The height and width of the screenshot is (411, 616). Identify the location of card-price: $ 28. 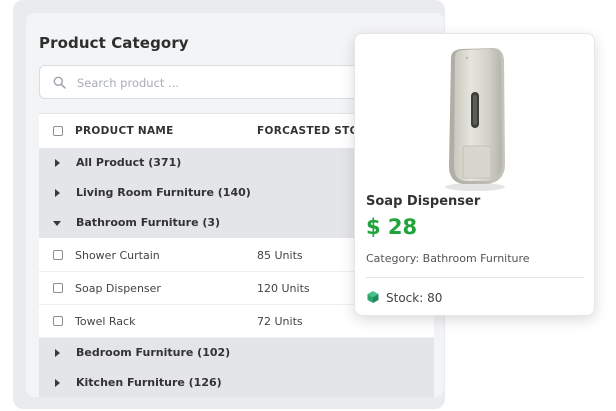
(392, 227).